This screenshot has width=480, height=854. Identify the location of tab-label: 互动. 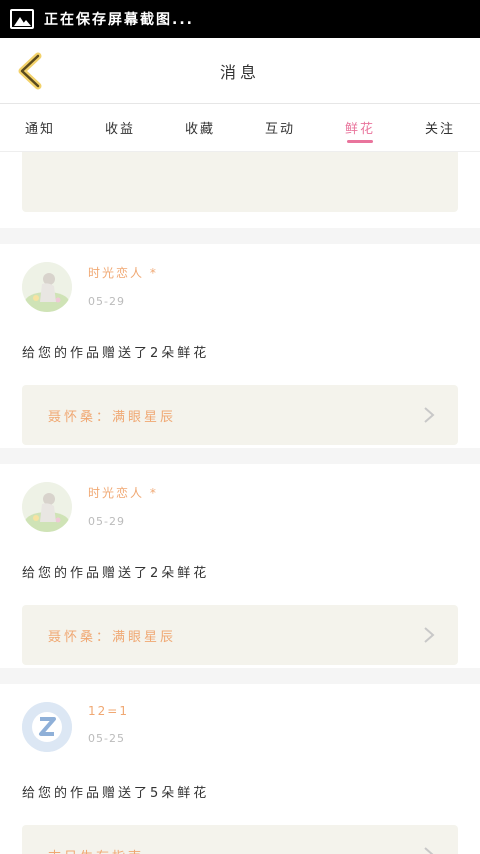
(279, 129).